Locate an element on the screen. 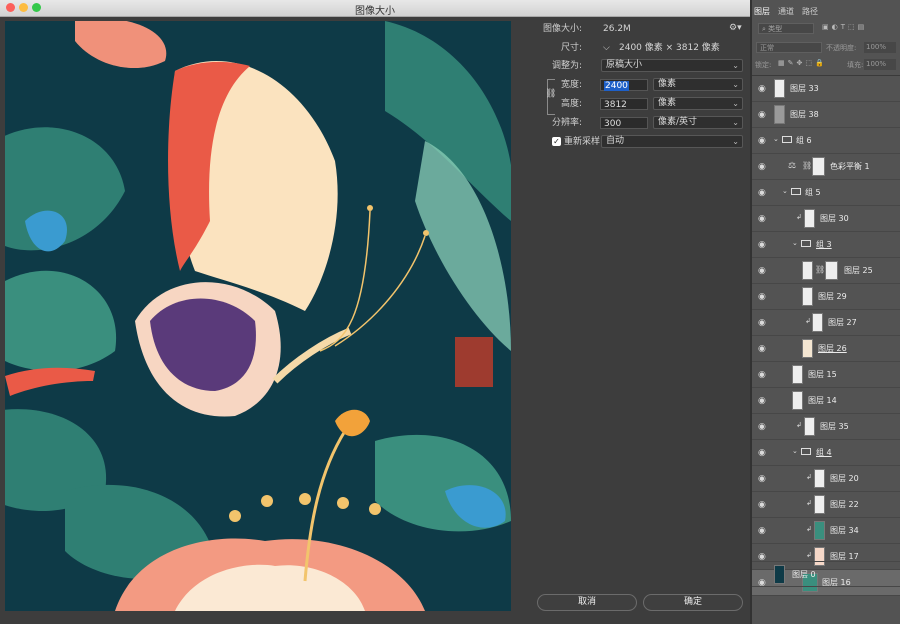  panel-tabs: 图层 通道 路径 is located at coordinates (826, 12).